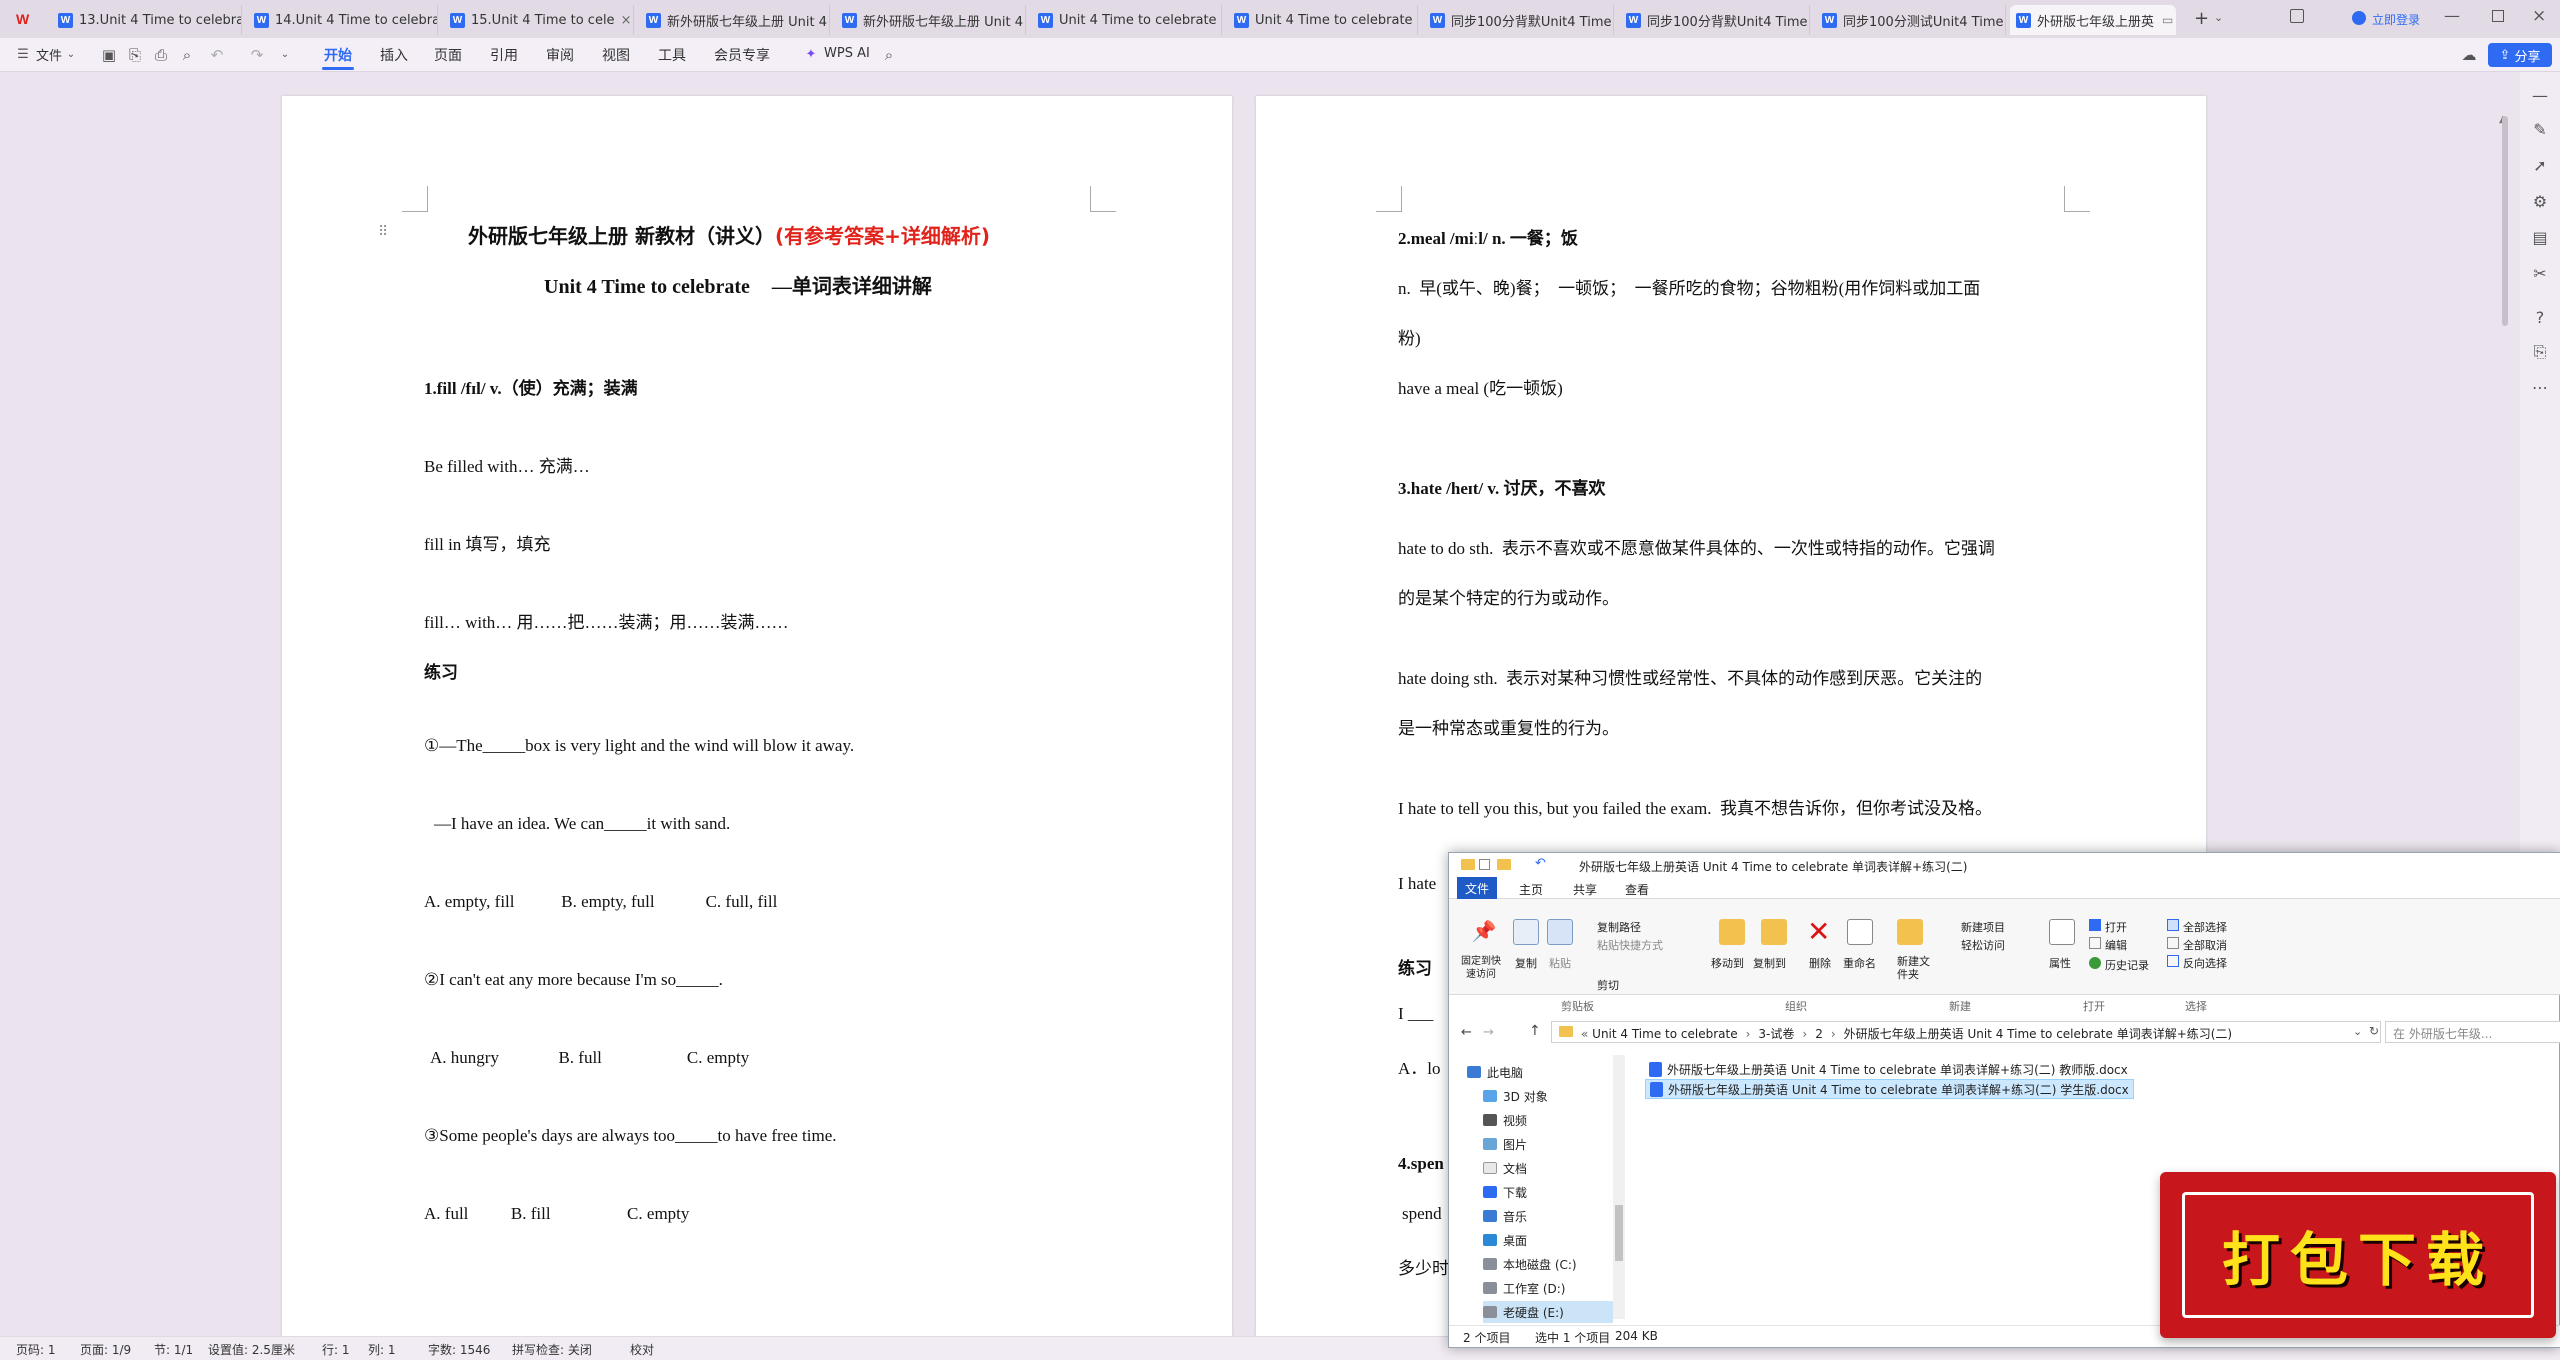  Describe the element at coordinates (187, 55) in the screenshot. I see `print-preview-icon: ⌕` at that location.